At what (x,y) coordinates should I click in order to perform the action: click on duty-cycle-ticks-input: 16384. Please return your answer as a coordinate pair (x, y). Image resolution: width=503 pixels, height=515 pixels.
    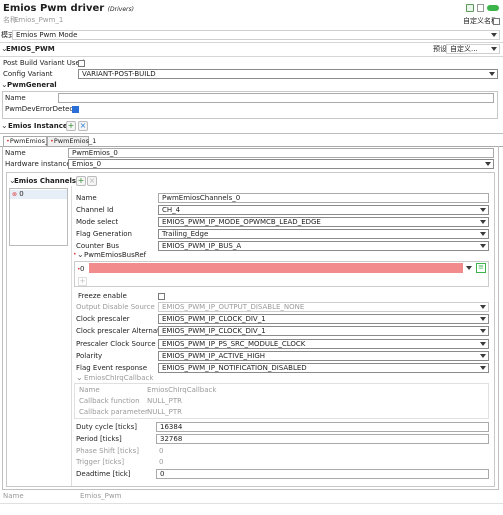
    Looking at the image, I should click on (322, 427).